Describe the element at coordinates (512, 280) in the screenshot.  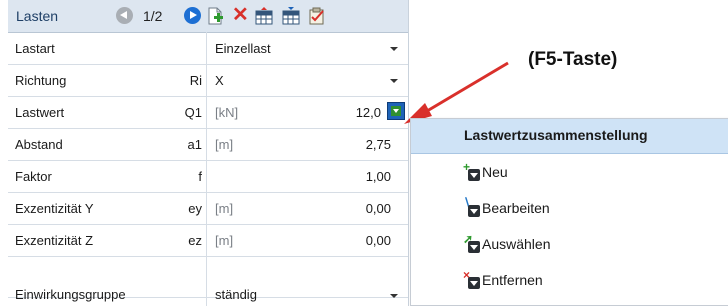
I see `menu-item-label: Entfernen` at that location.